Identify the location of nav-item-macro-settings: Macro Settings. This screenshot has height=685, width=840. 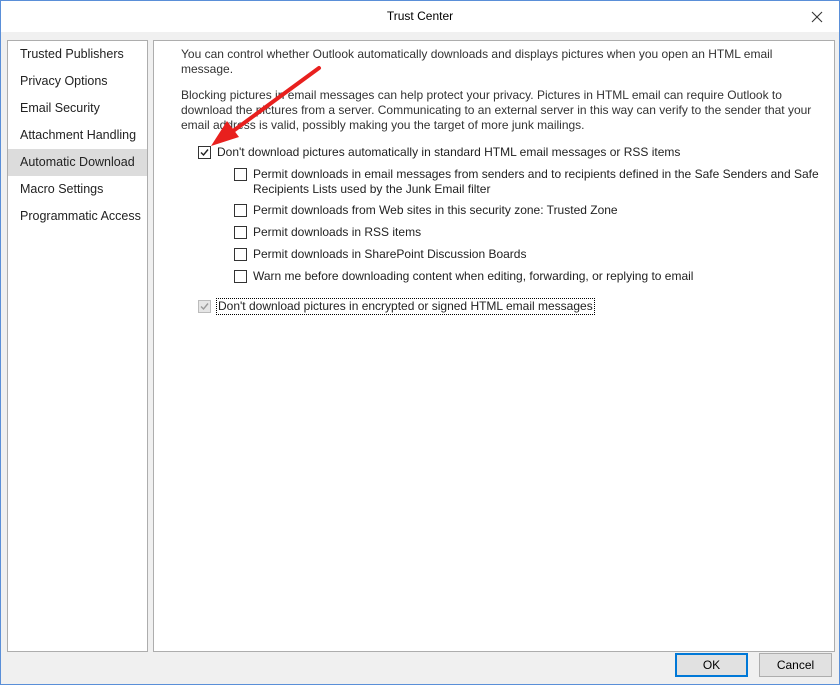
(77, 189).